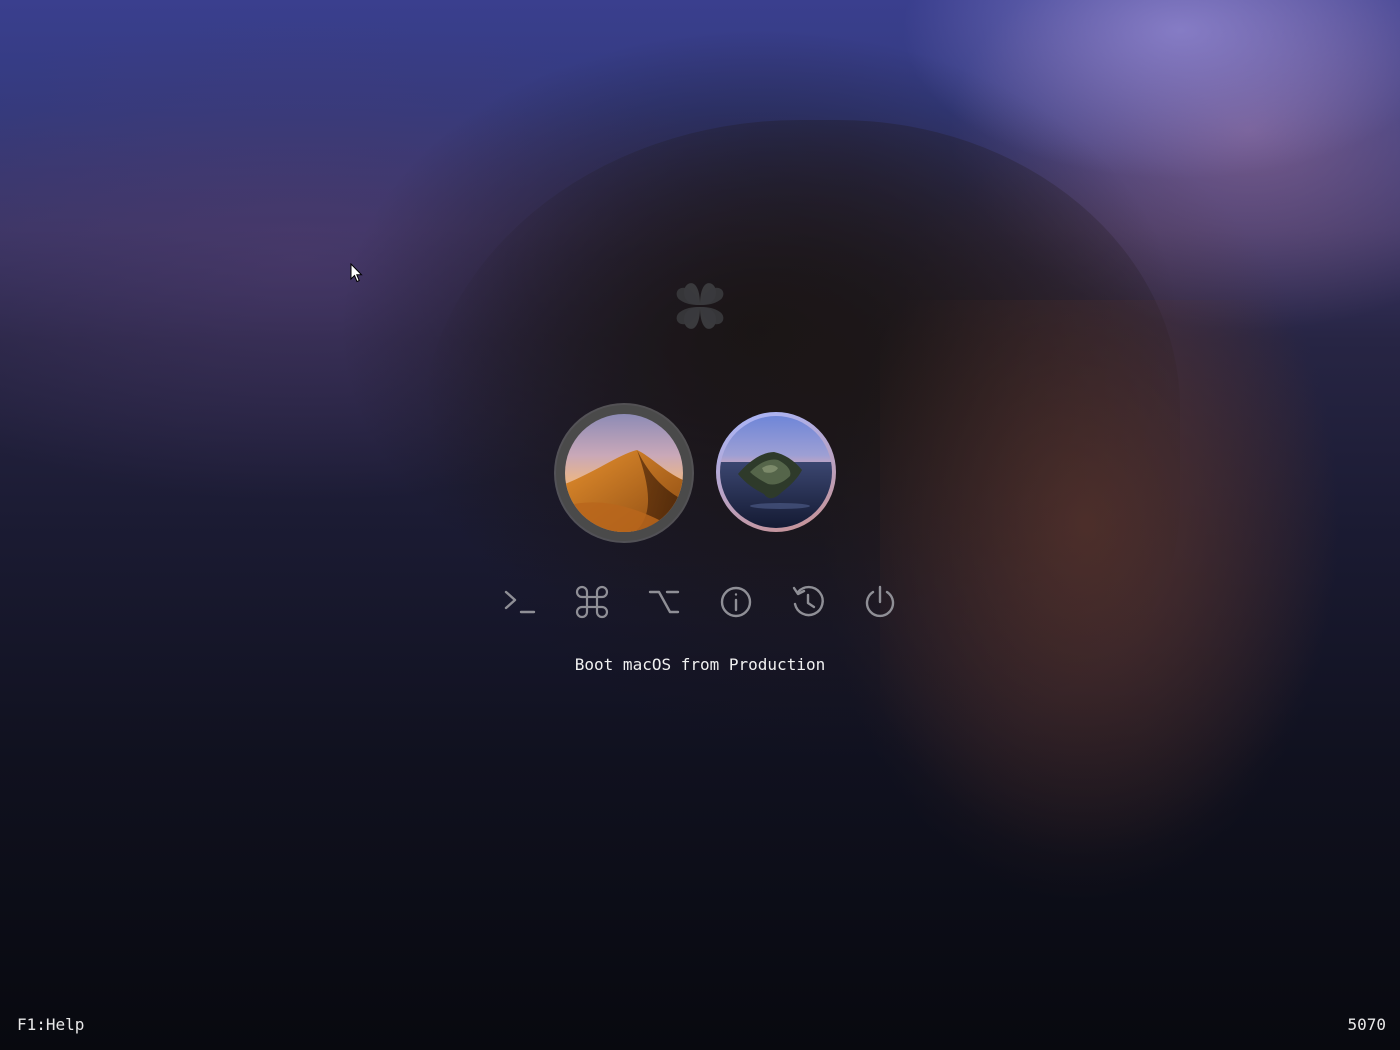 The width and height of the screenshot is (1400, 1050). I want to click on reset-icon, so click(808, 601).